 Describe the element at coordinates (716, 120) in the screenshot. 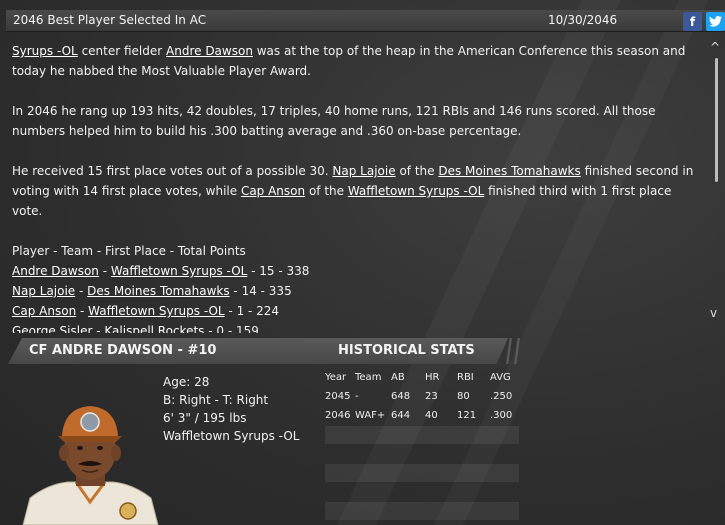

I see `scrollbar-thumb` at that location.